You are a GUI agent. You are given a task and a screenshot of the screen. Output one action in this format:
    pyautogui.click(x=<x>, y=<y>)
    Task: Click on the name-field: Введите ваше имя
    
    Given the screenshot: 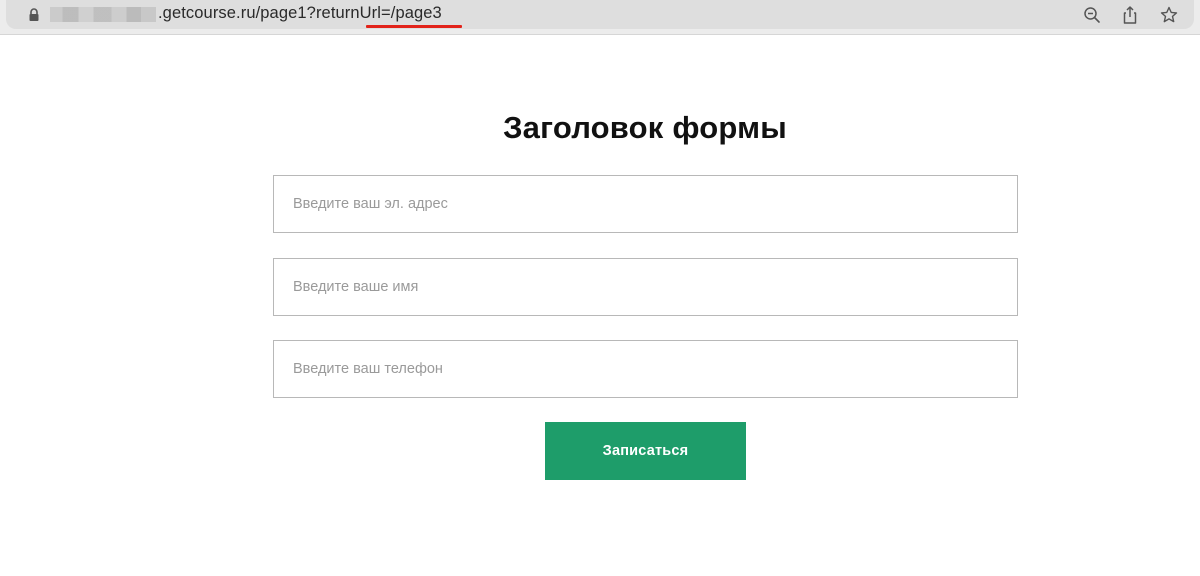 What is the action you would take?
    pyautogui.click(x=645, y=287)
    